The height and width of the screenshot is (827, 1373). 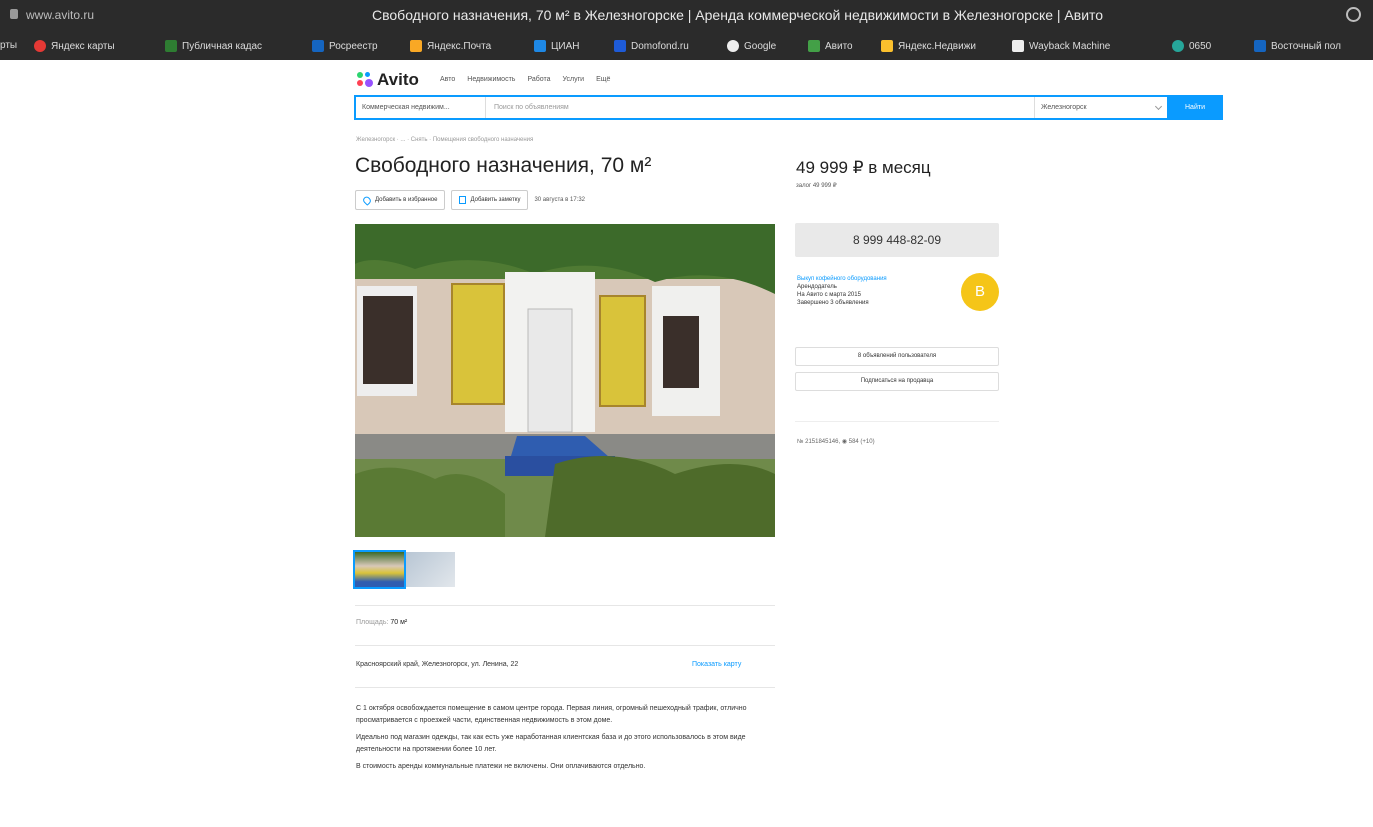 I want to click on bookmark-label: Яндекс.Недвижи, so click(x=937, y=46).